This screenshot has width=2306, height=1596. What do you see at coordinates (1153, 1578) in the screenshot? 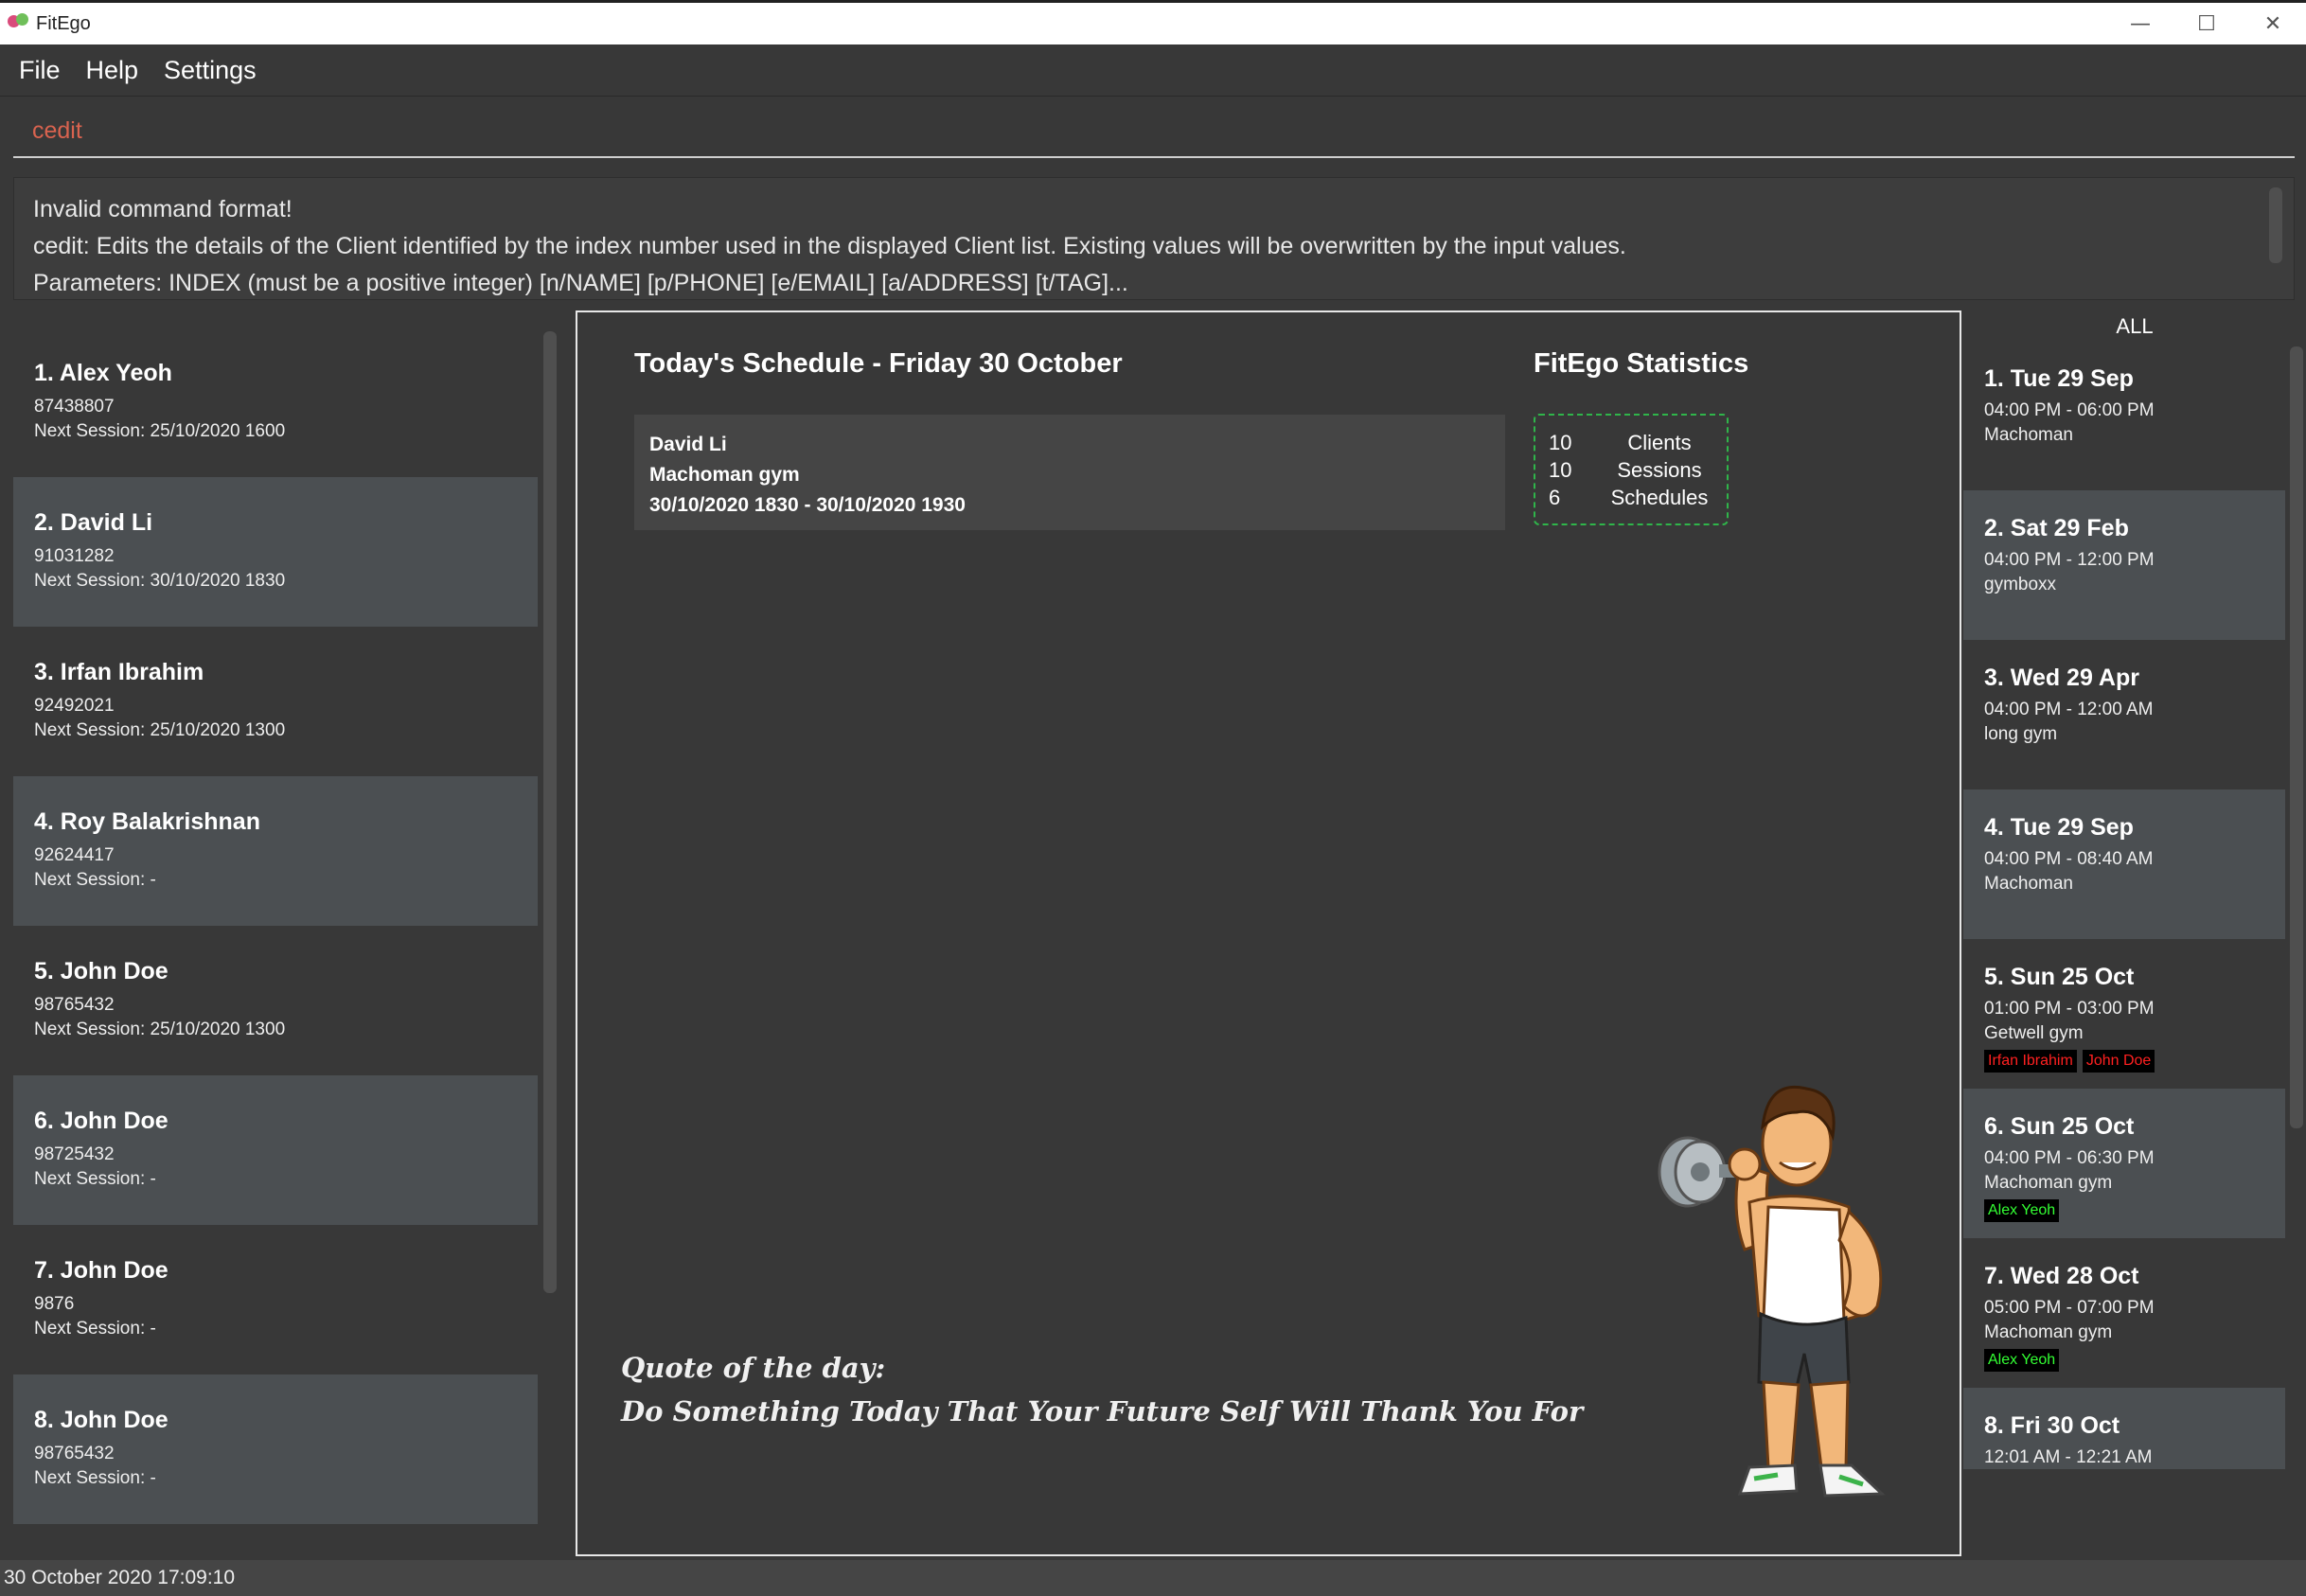
I see `status-bar: 30 October 2020 17:09:10` at bounding box center [1153, 1578].